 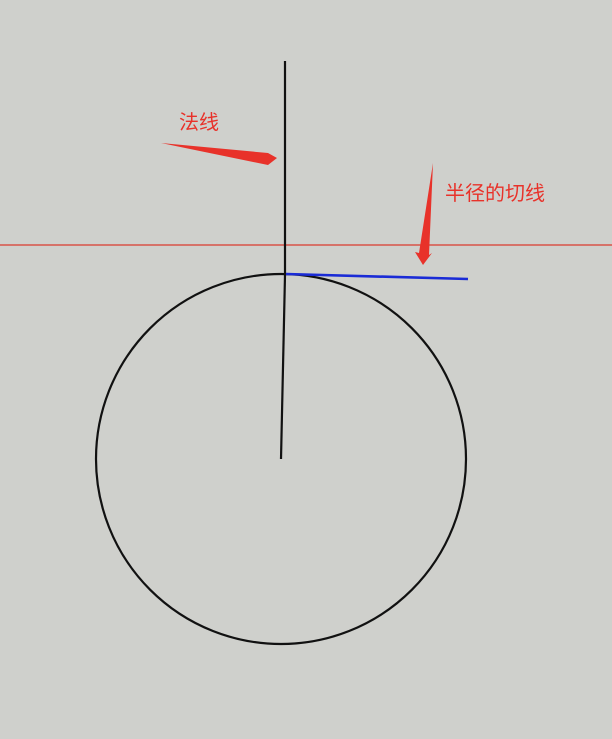 What do you see at coordinates (199, 122) in the screenshot?
I see `normal-label: 法线` at bounding box center [199, 122].